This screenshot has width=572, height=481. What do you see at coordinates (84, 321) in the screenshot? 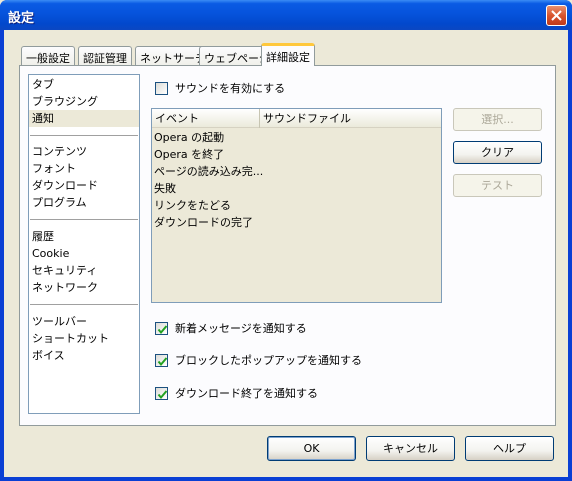
I see `category-item-toolbars: ツールバー` at bounding box center [84, 321].